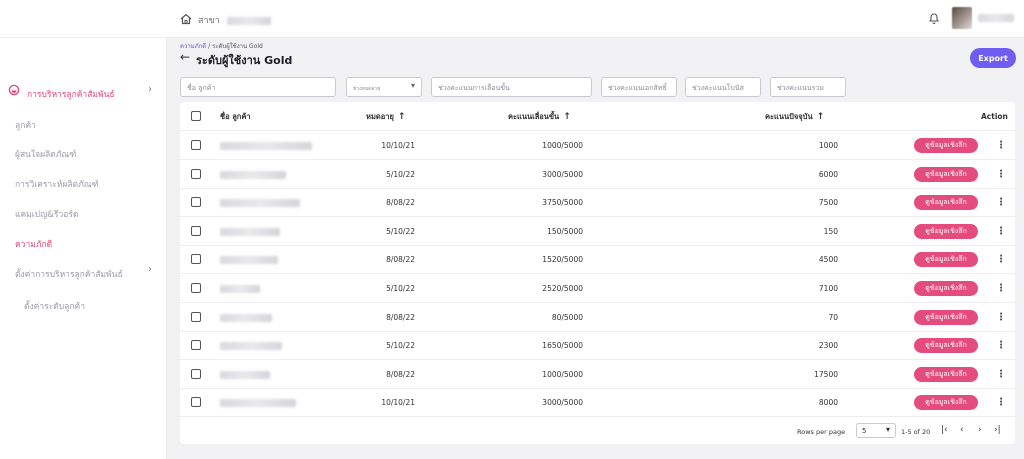 This screenshot has height=459, width=1024. What do you see at coordinates (25, 125) in the screenshot?
I see `sidebar-item-customers: ลูกค้า` at bounding box center [25, 125].